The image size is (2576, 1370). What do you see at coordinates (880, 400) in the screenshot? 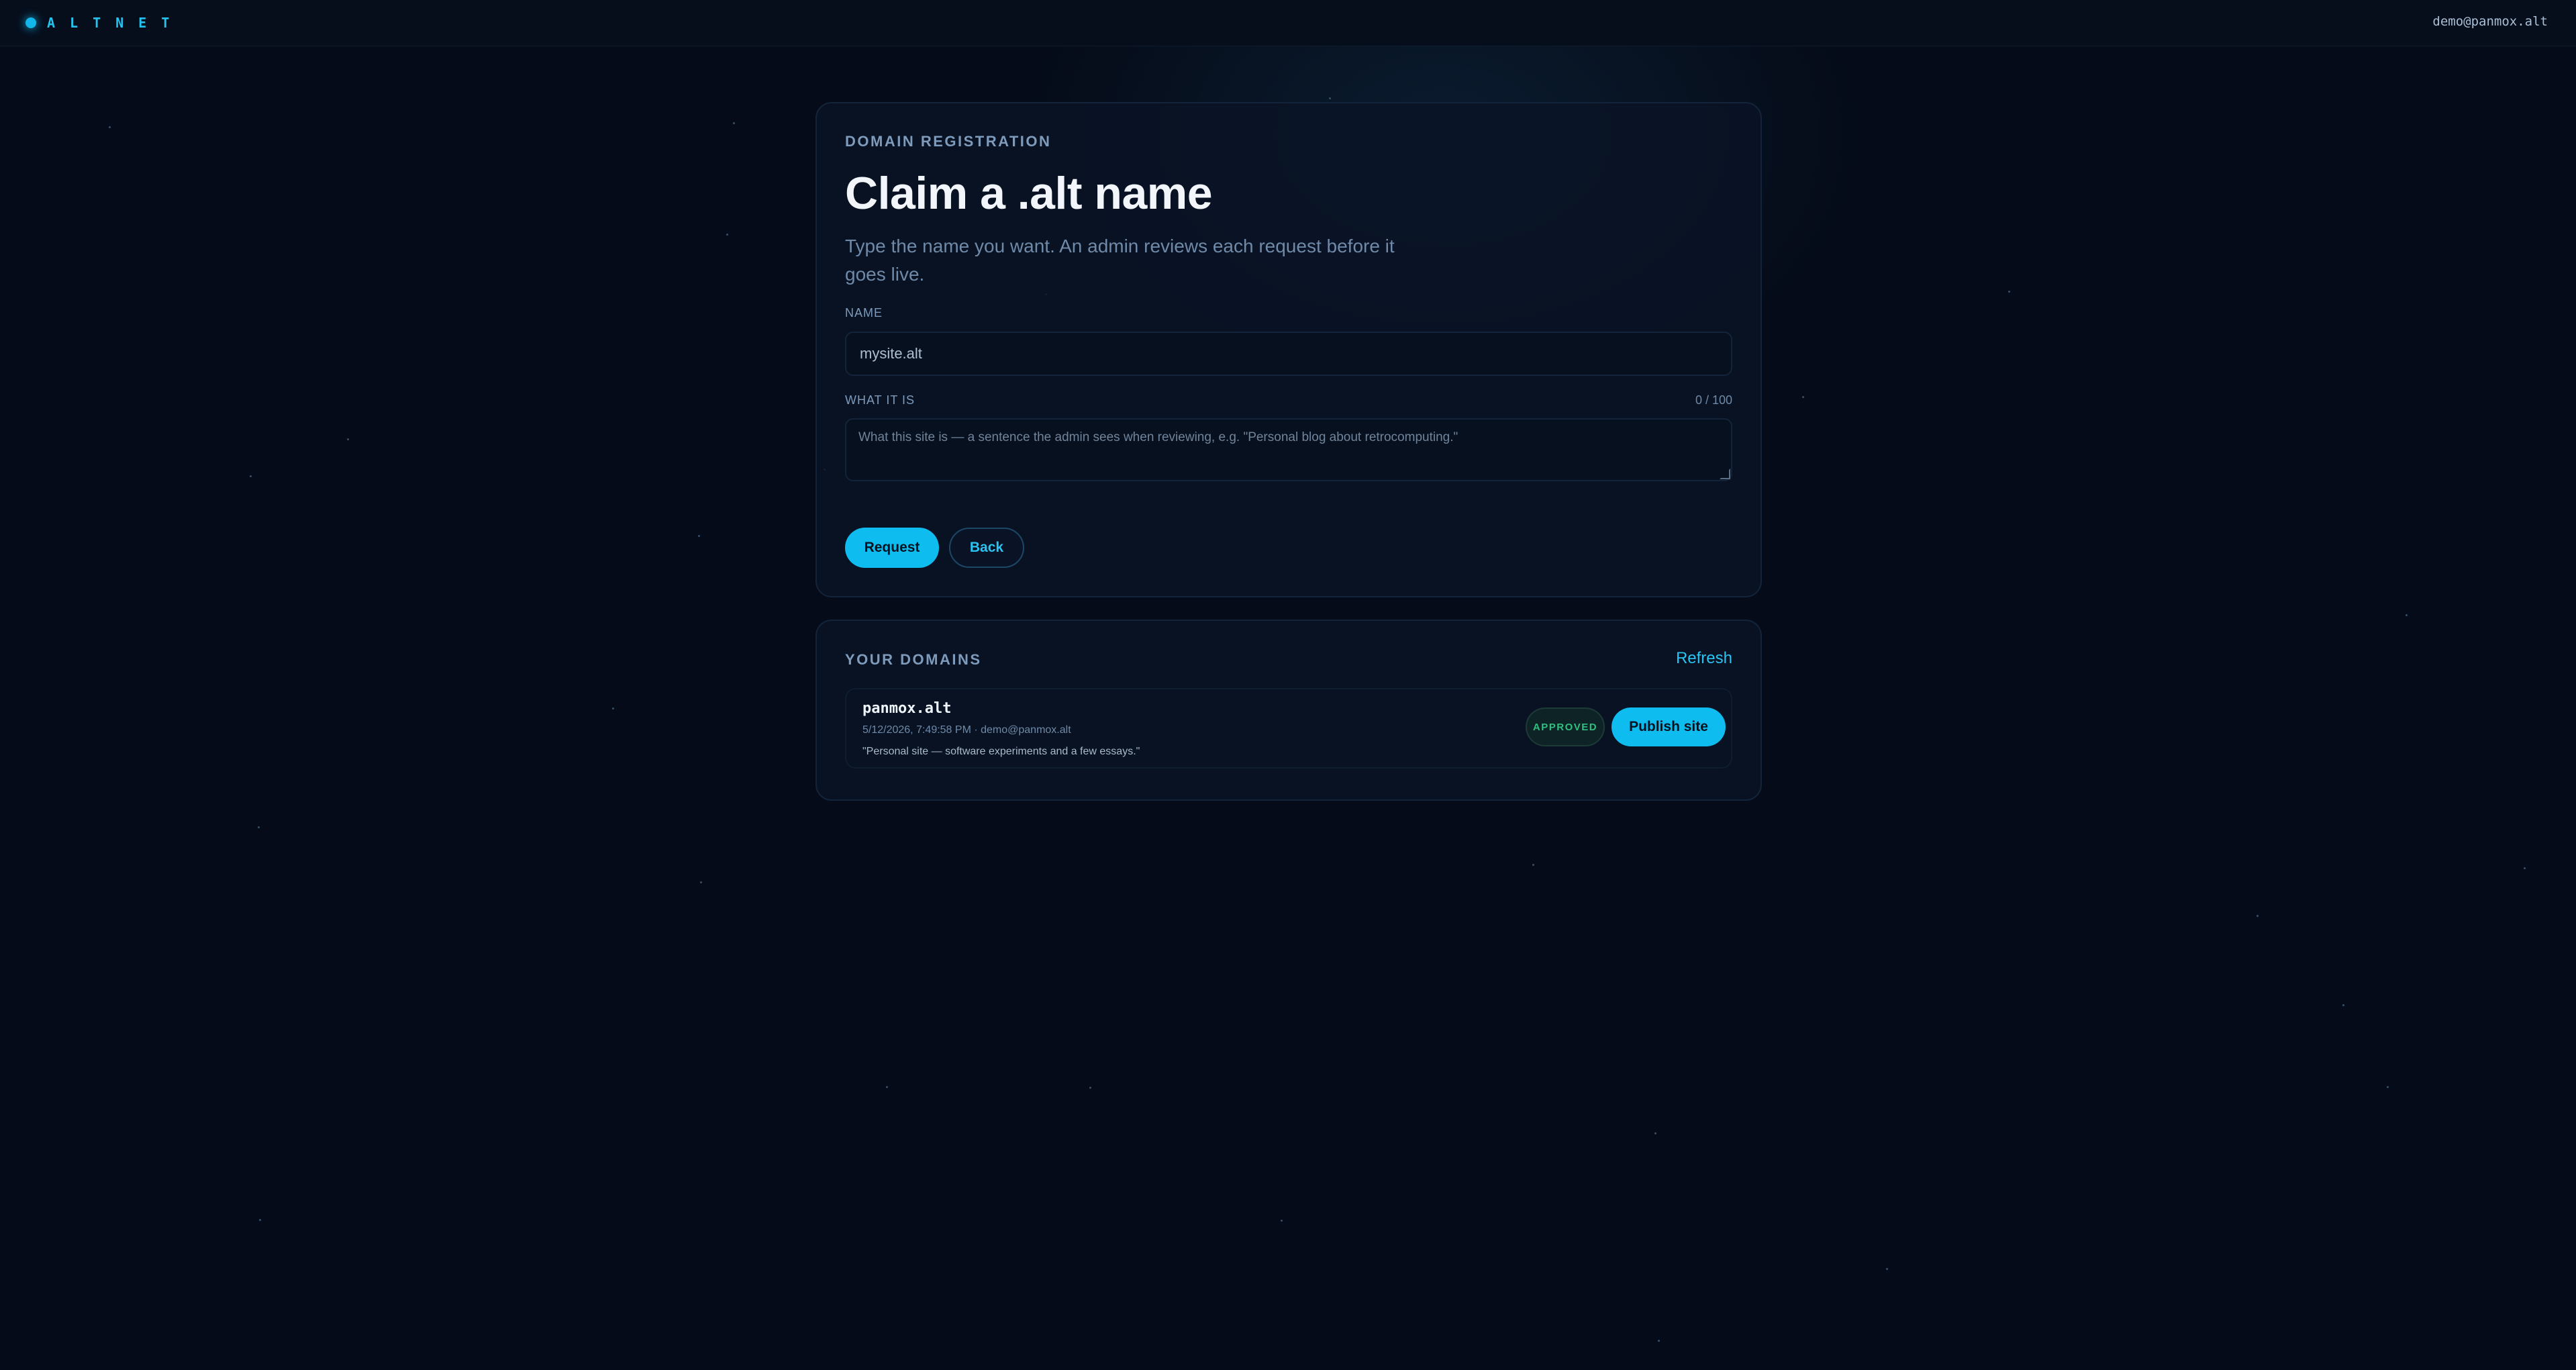
I see `description-label: WHAT IT IS` at bounding box center [880, 400].